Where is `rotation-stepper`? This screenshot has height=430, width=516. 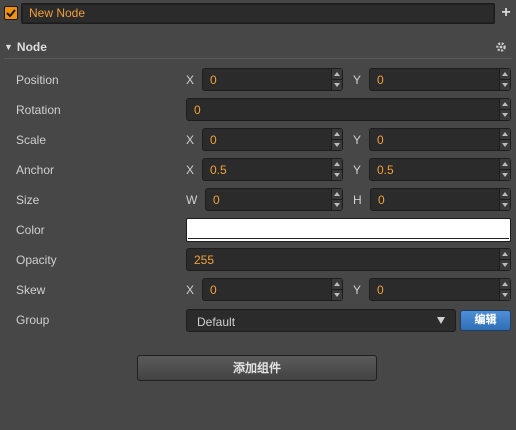 rotation-stepper is located at coordinates (504, 109).